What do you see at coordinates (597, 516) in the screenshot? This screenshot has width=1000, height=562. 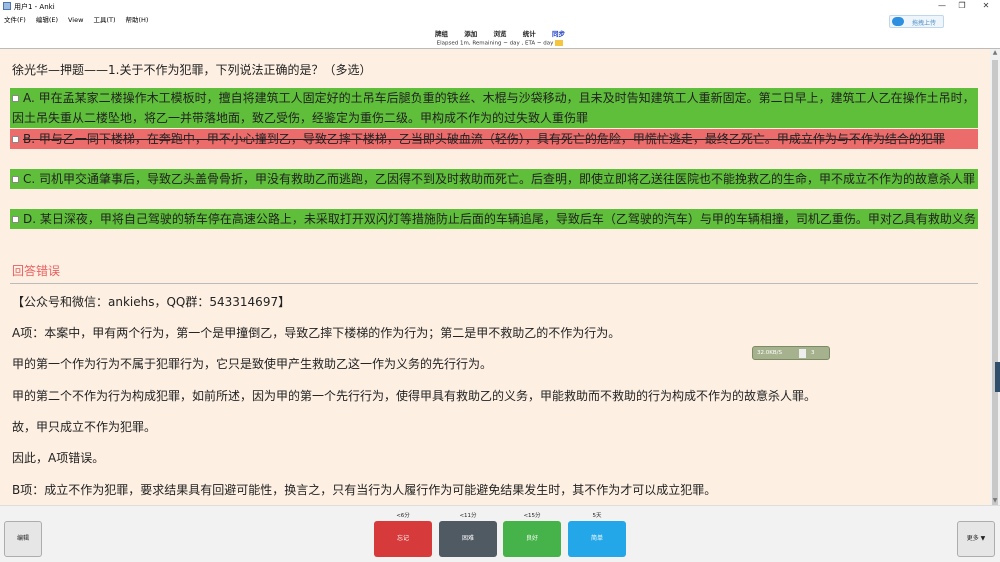 I see `easy-interval: 5天` at bounding box center [597, 516].